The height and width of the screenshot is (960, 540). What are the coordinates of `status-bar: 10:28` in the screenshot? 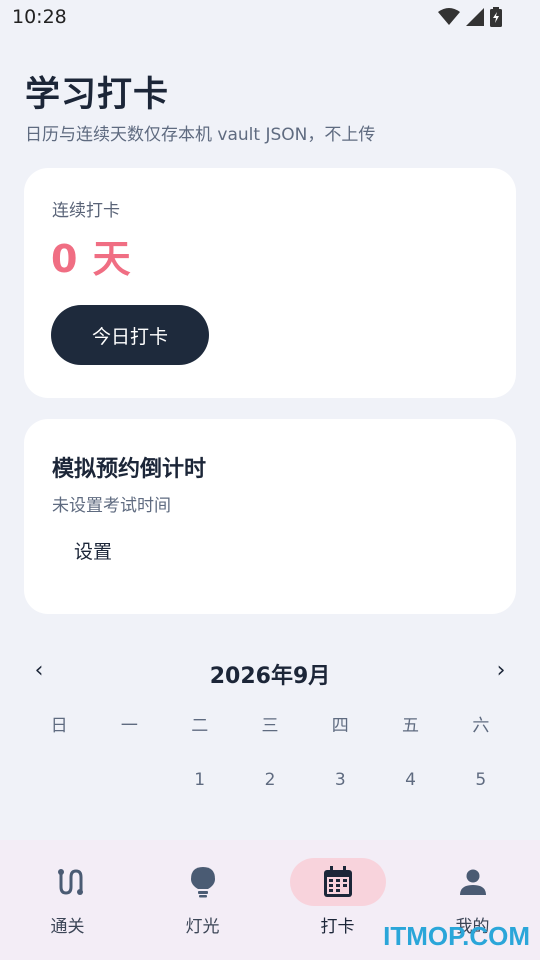 It's located at (270, 19).